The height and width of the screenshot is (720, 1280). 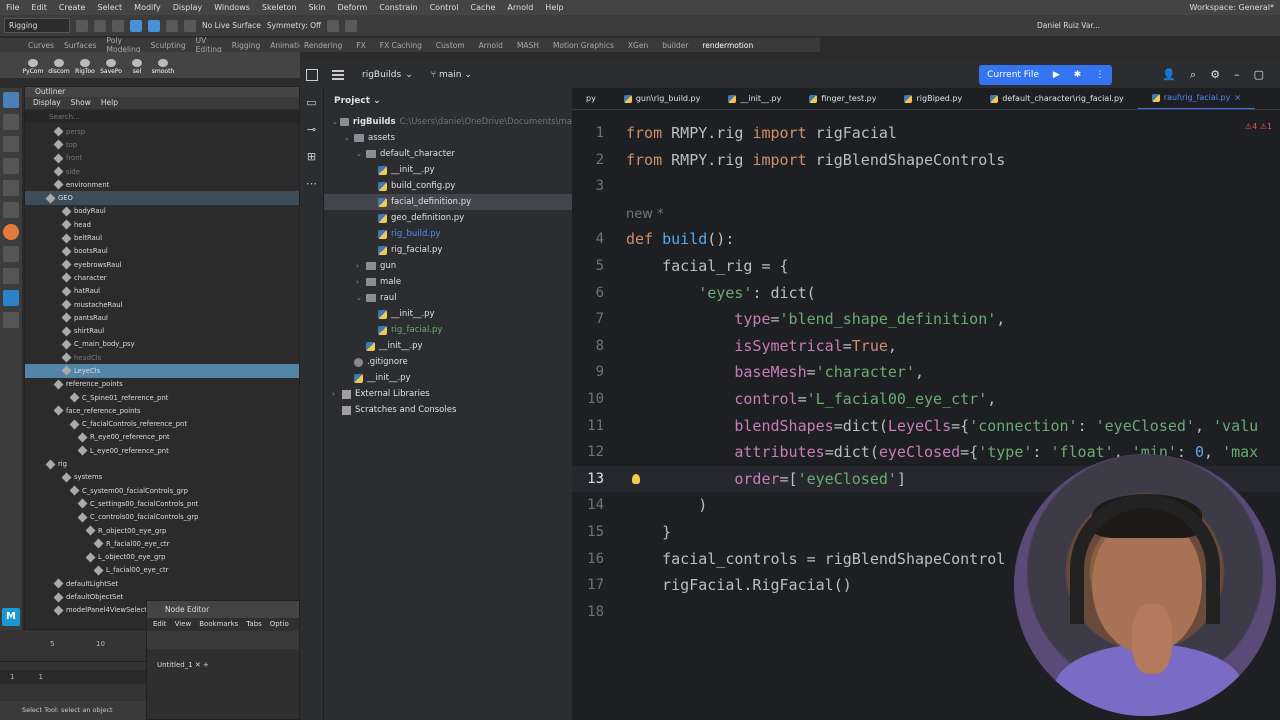 What do you see at coordinates (162, 171) in the screenshot?
I see `outliner-item: side` at bounding box center [162, 171].